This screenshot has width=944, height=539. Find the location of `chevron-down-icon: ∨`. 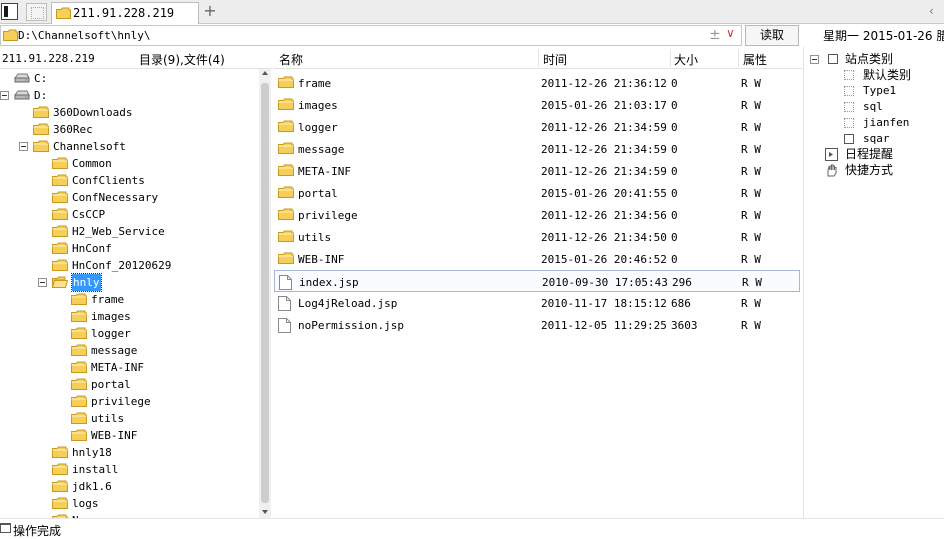

chevron-down-icon: ∨ is located at coordinates (730, 33).